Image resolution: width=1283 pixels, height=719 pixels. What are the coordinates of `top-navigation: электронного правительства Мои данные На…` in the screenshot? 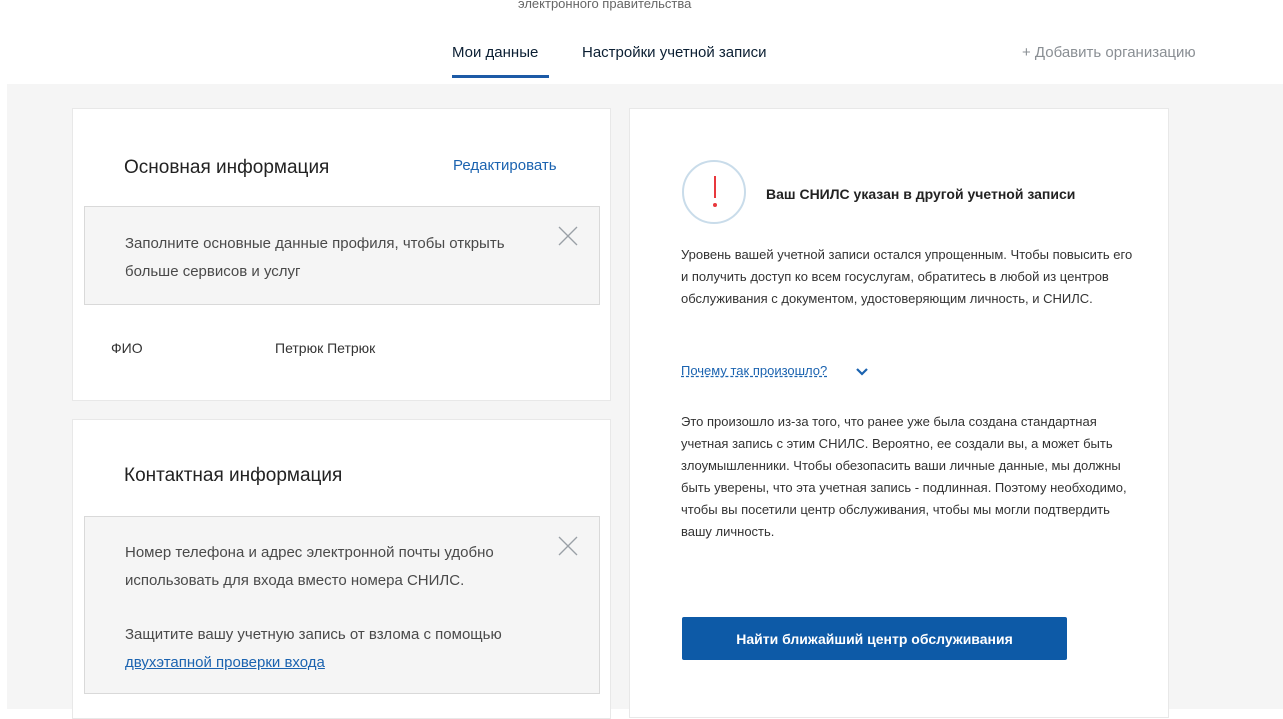 It's located at (641, 42).